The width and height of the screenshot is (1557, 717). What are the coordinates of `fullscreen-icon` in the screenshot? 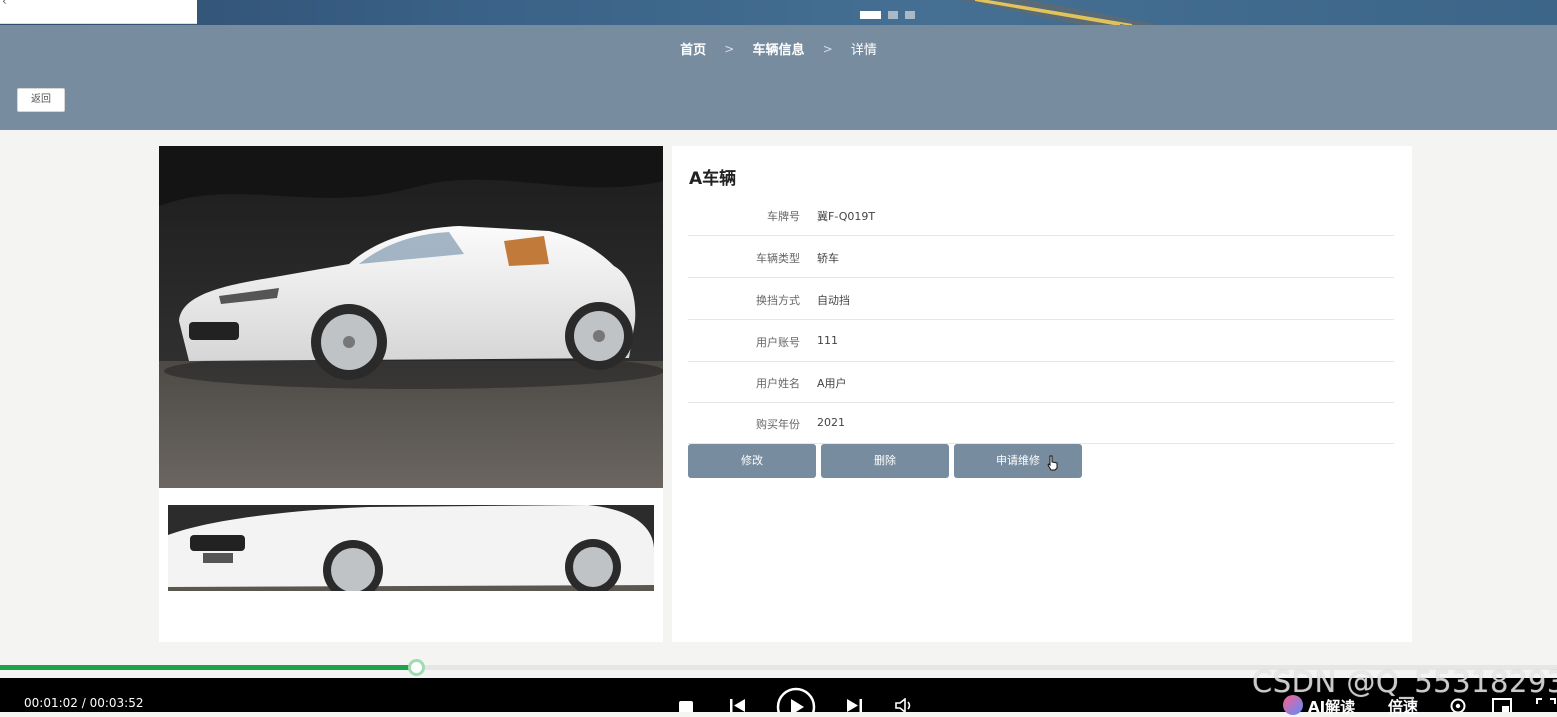 It's located at (1546, 705).